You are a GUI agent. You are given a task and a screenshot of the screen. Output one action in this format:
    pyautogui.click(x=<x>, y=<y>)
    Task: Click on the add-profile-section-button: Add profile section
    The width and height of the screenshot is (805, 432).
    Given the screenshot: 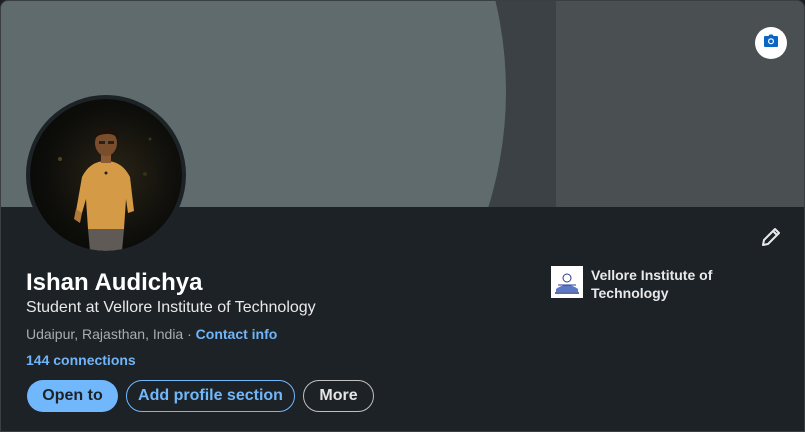 What is the action you would take?
    pyautogui.click(x=210, y=396)
    